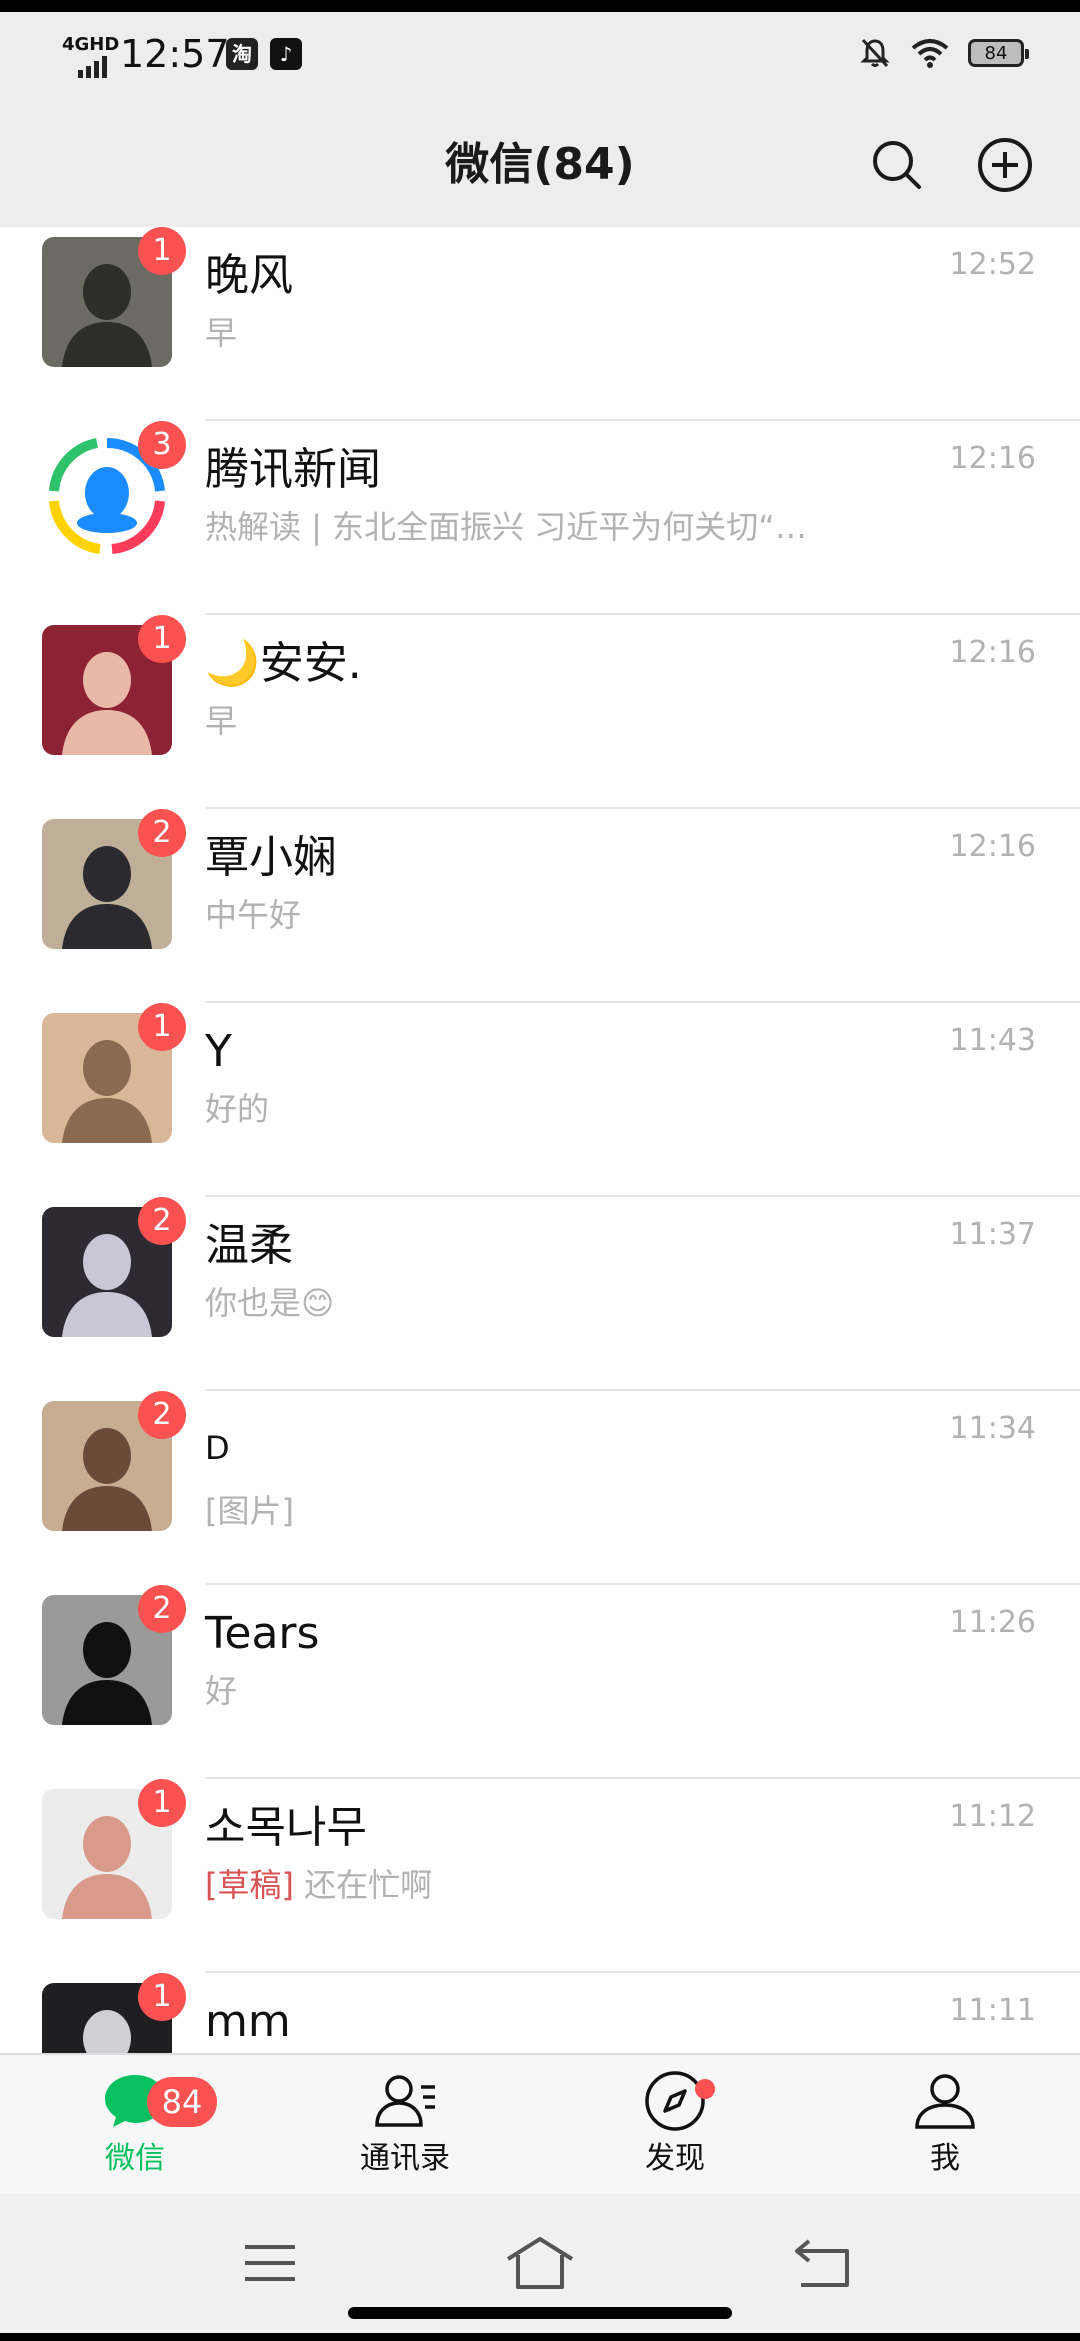 The width and height of the screenshot is (1080, 2341). Describe the element at coordinates (992, 1040) in the screenshot. I see `chat-time: 11:43` at that location.